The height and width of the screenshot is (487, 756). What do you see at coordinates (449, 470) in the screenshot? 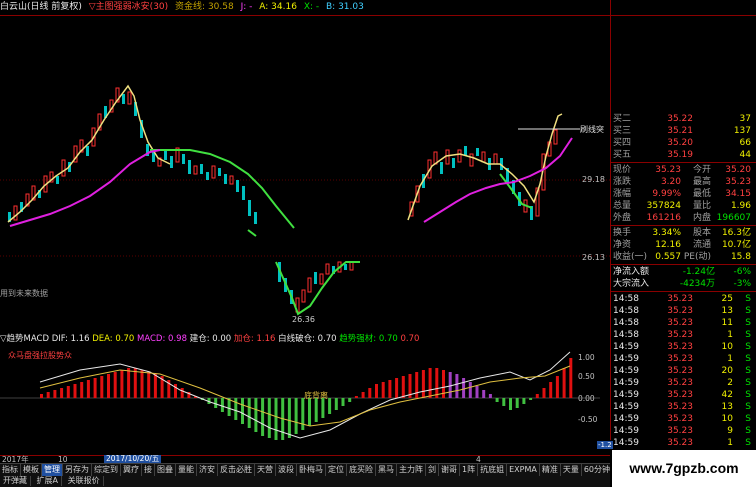
I see `tab-19: 谢哥` at bounding box center [449, 470].